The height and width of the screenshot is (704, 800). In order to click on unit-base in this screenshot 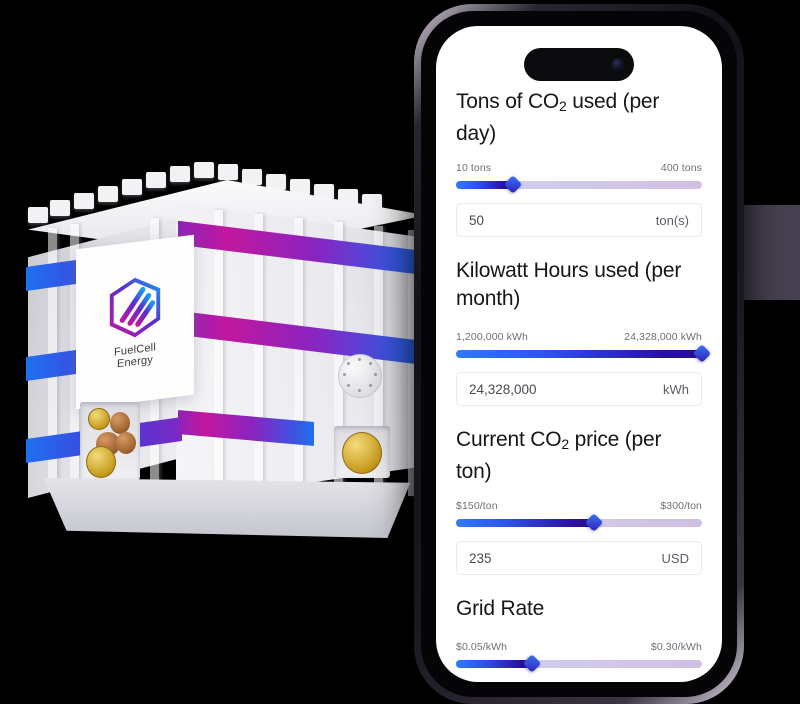, I will do `click(227, 508)`.